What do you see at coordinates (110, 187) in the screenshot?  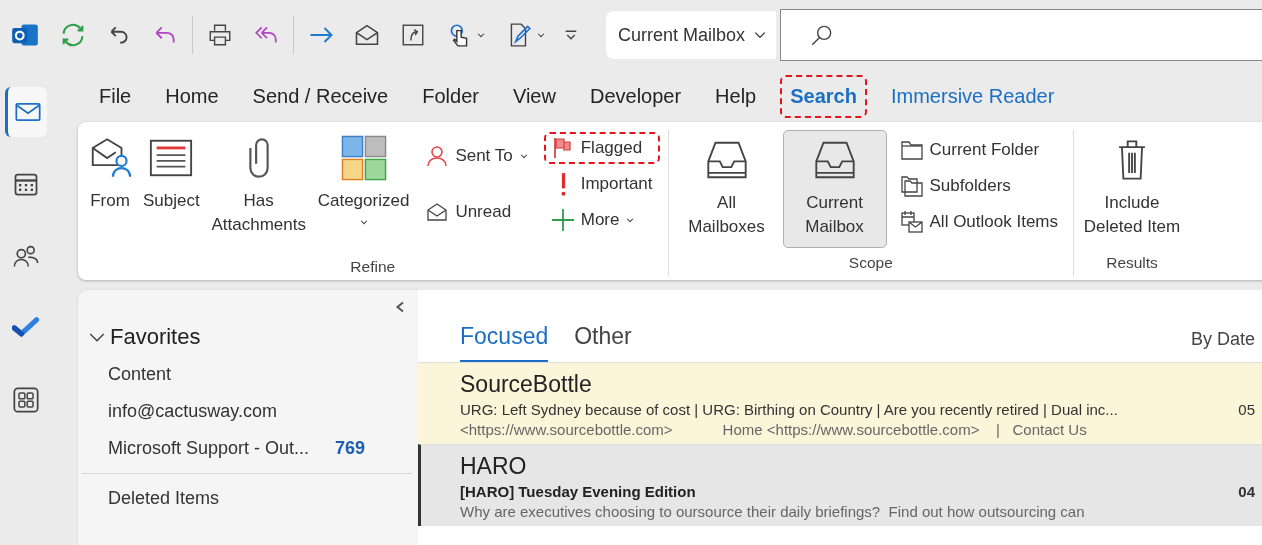 I see `ribbon-button: From` at bounding box center [110, 187].